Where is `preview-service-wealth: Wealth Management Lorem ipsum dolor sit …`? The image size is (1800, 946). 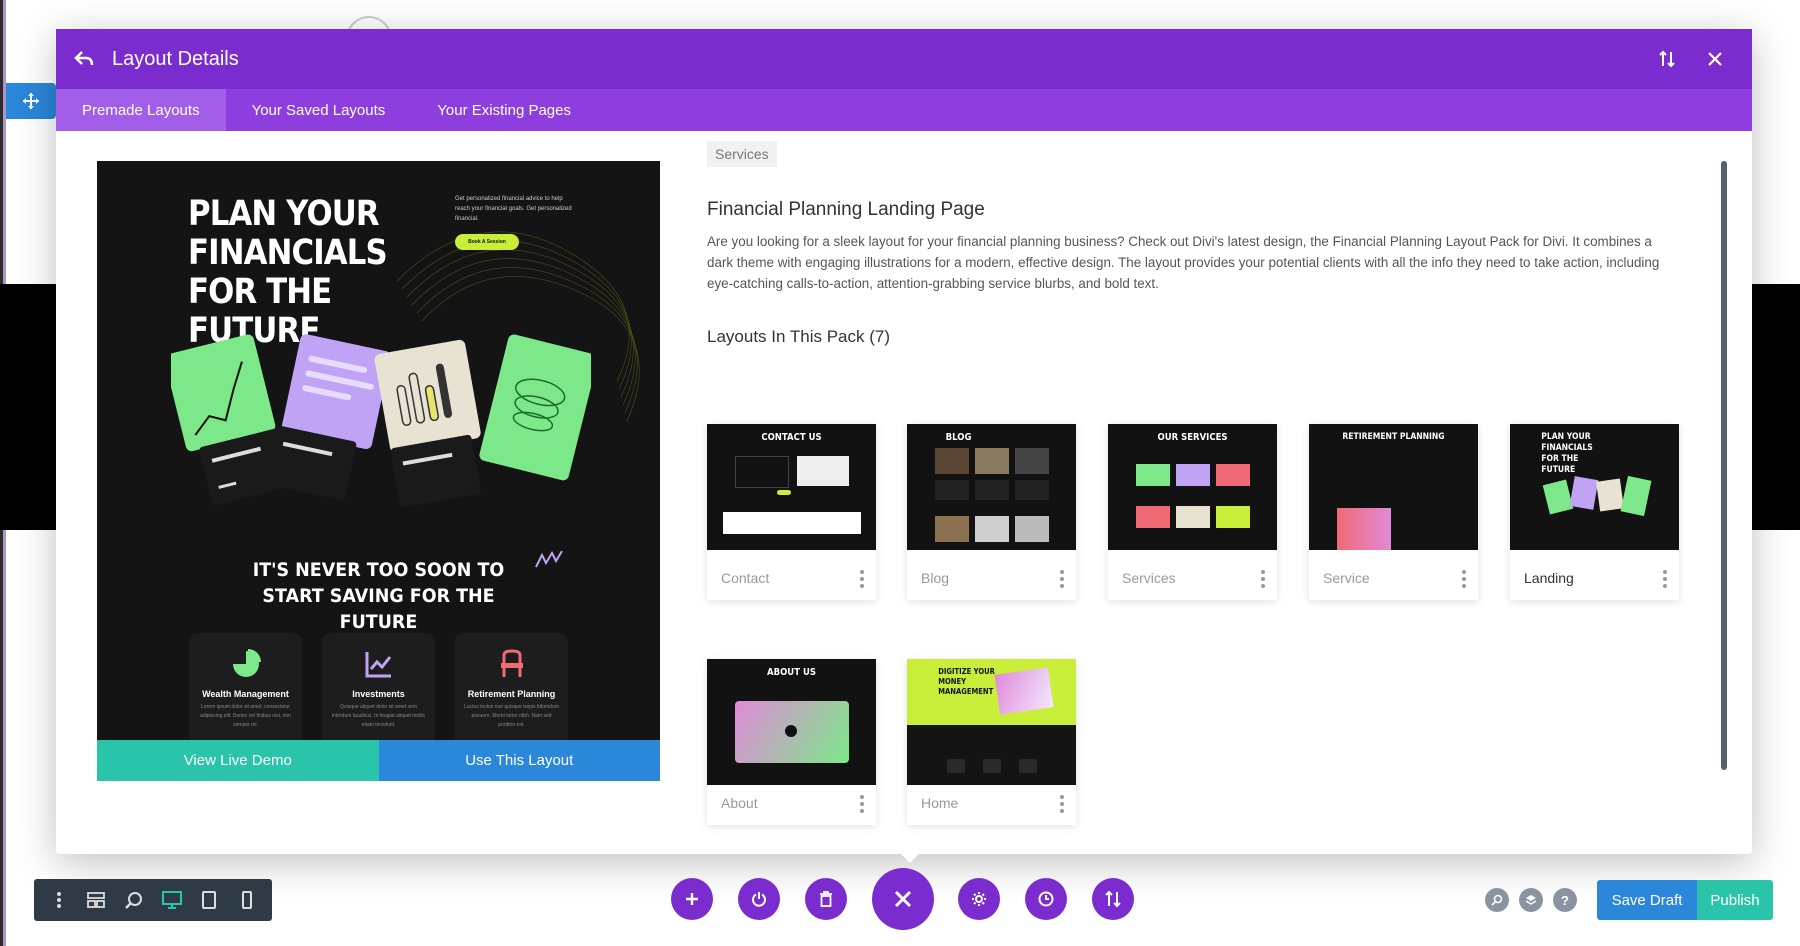
preview-service-wealth: Wealth Management Lorem ipsum dolor sit … is located at coordinates (245, 693).